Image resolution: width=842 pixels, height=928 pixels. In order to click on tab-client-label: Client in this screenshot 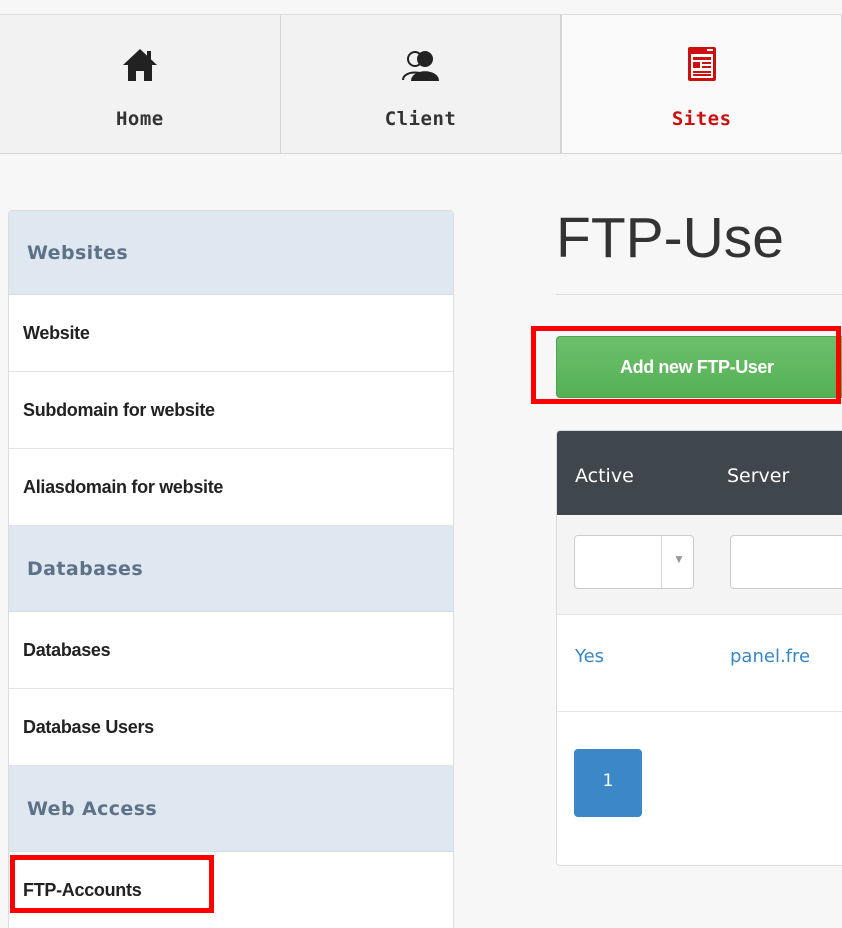, I will do `click(420, 119)`.